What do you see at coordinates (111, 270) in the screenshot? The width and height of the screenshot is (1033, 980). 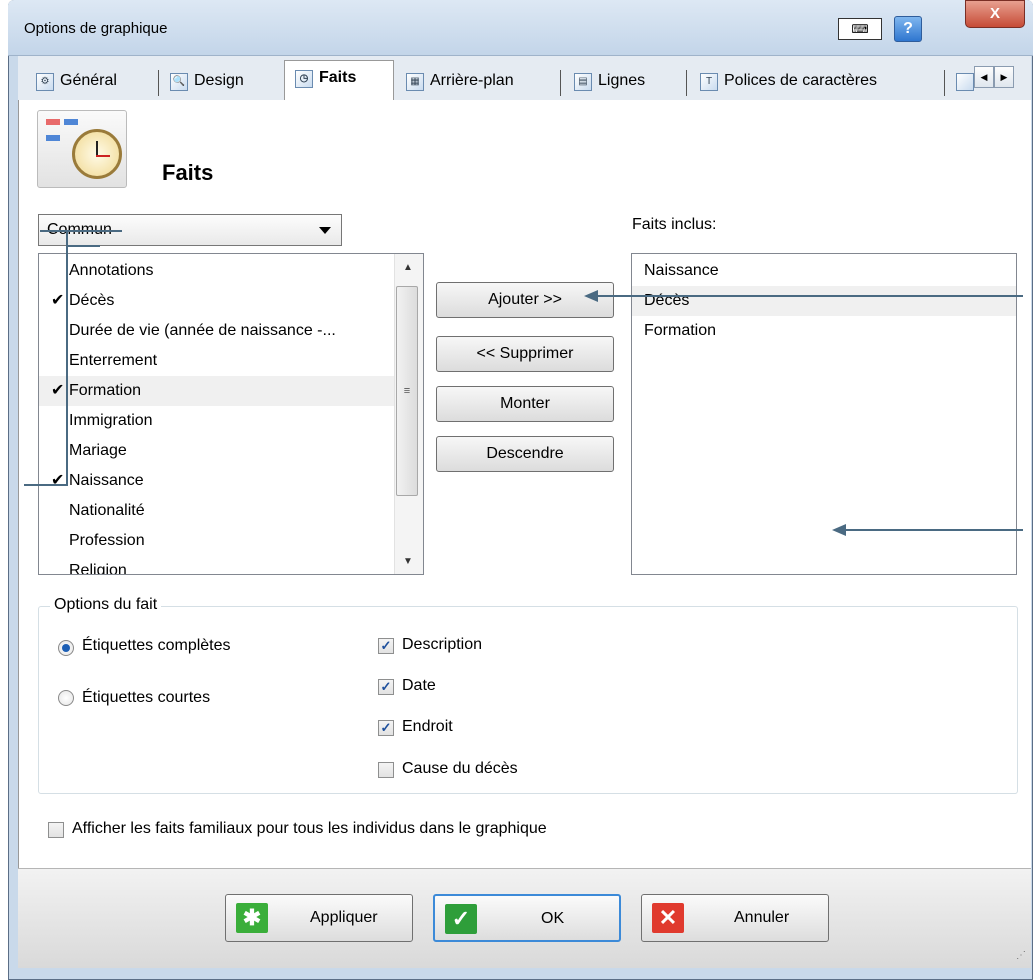 I see `list-item-label: Annotations` at bounding box center [111, 270].